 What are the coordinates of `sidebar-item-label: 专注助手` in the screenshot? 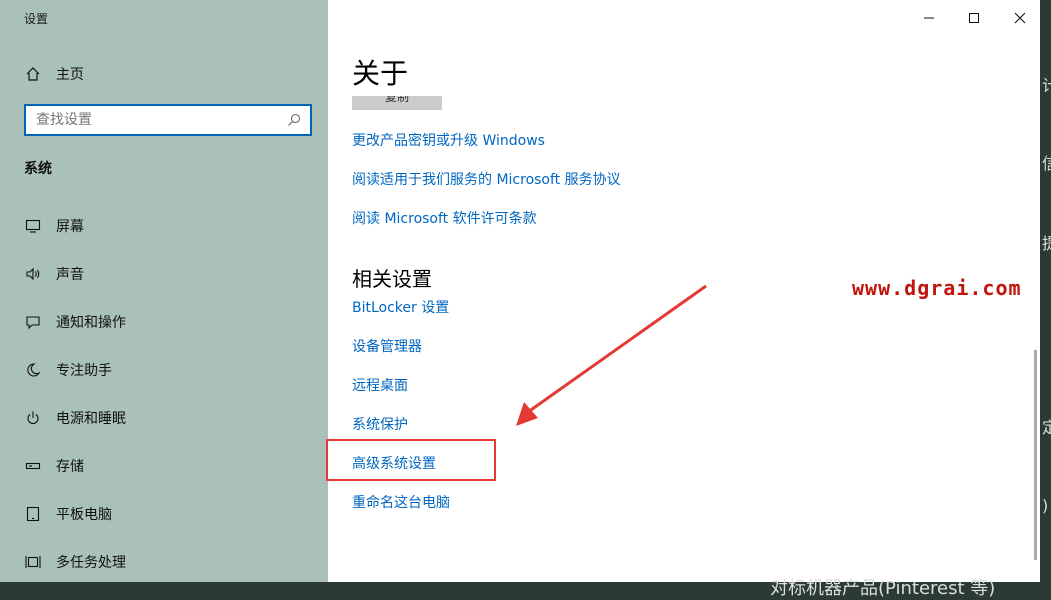 It's located at (84, 371).